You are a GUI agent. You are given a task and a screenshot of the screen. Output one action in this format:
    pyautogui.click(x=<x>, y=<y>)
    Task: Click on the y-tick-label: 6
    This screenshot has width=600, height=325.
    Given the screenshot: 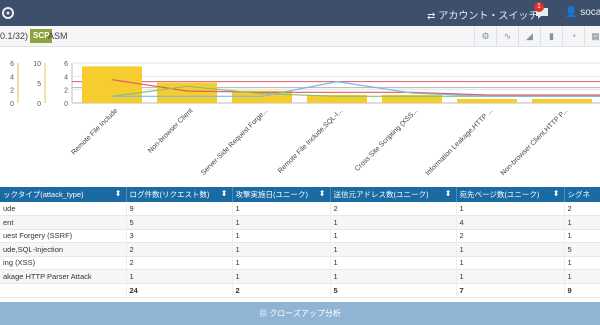 What is the action you would take?
    pyautogui.click(x=66, y=64)
    